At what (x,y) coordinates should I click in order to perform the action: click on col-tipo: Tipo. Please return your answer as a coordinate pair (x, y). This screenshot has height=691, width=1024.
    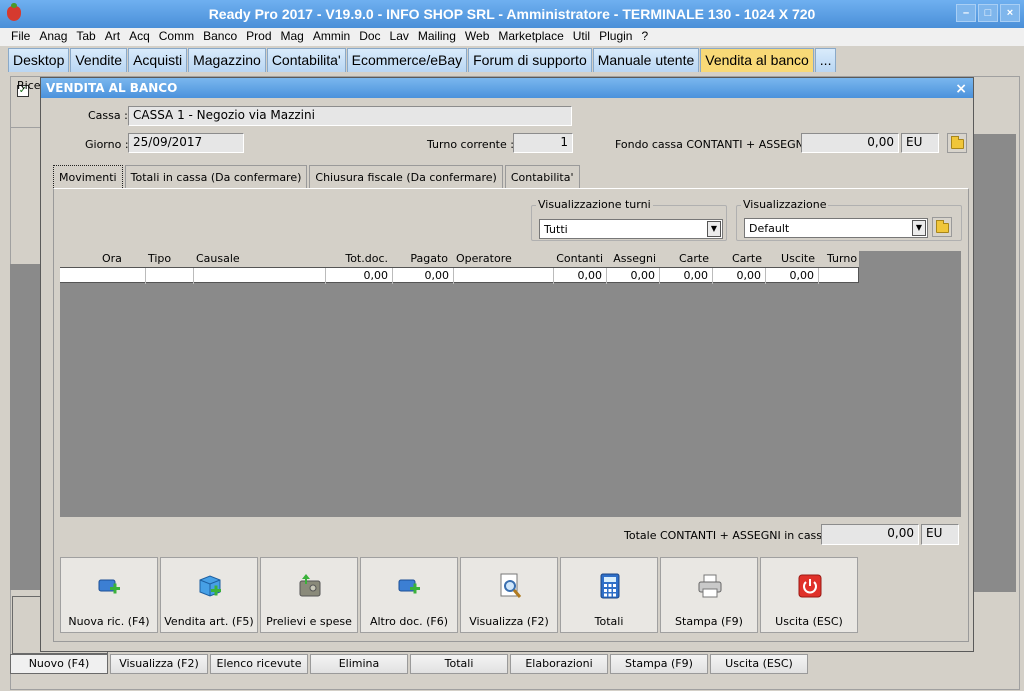
    Looking at the image, I should click on (159, 259).